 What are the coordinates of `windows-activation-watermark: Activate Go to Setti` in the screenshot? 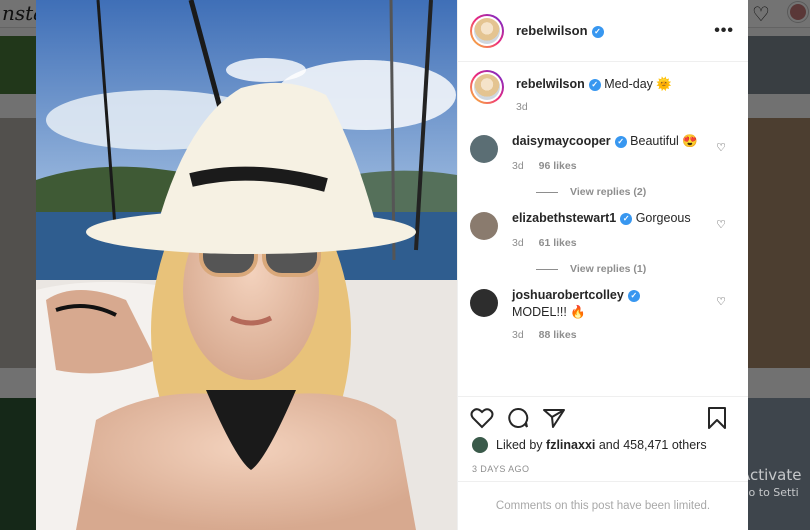 It's located at (770, 482).